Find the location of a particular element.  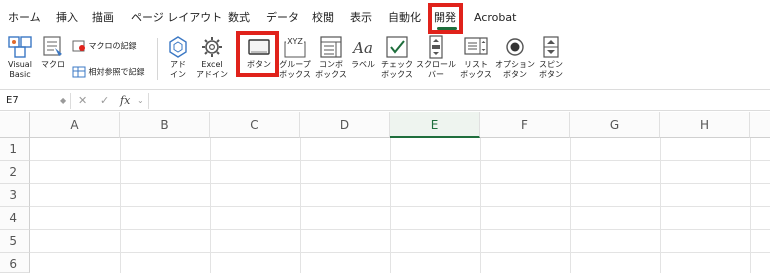

macros-button: マクロ is located at coordinates (53, 52).